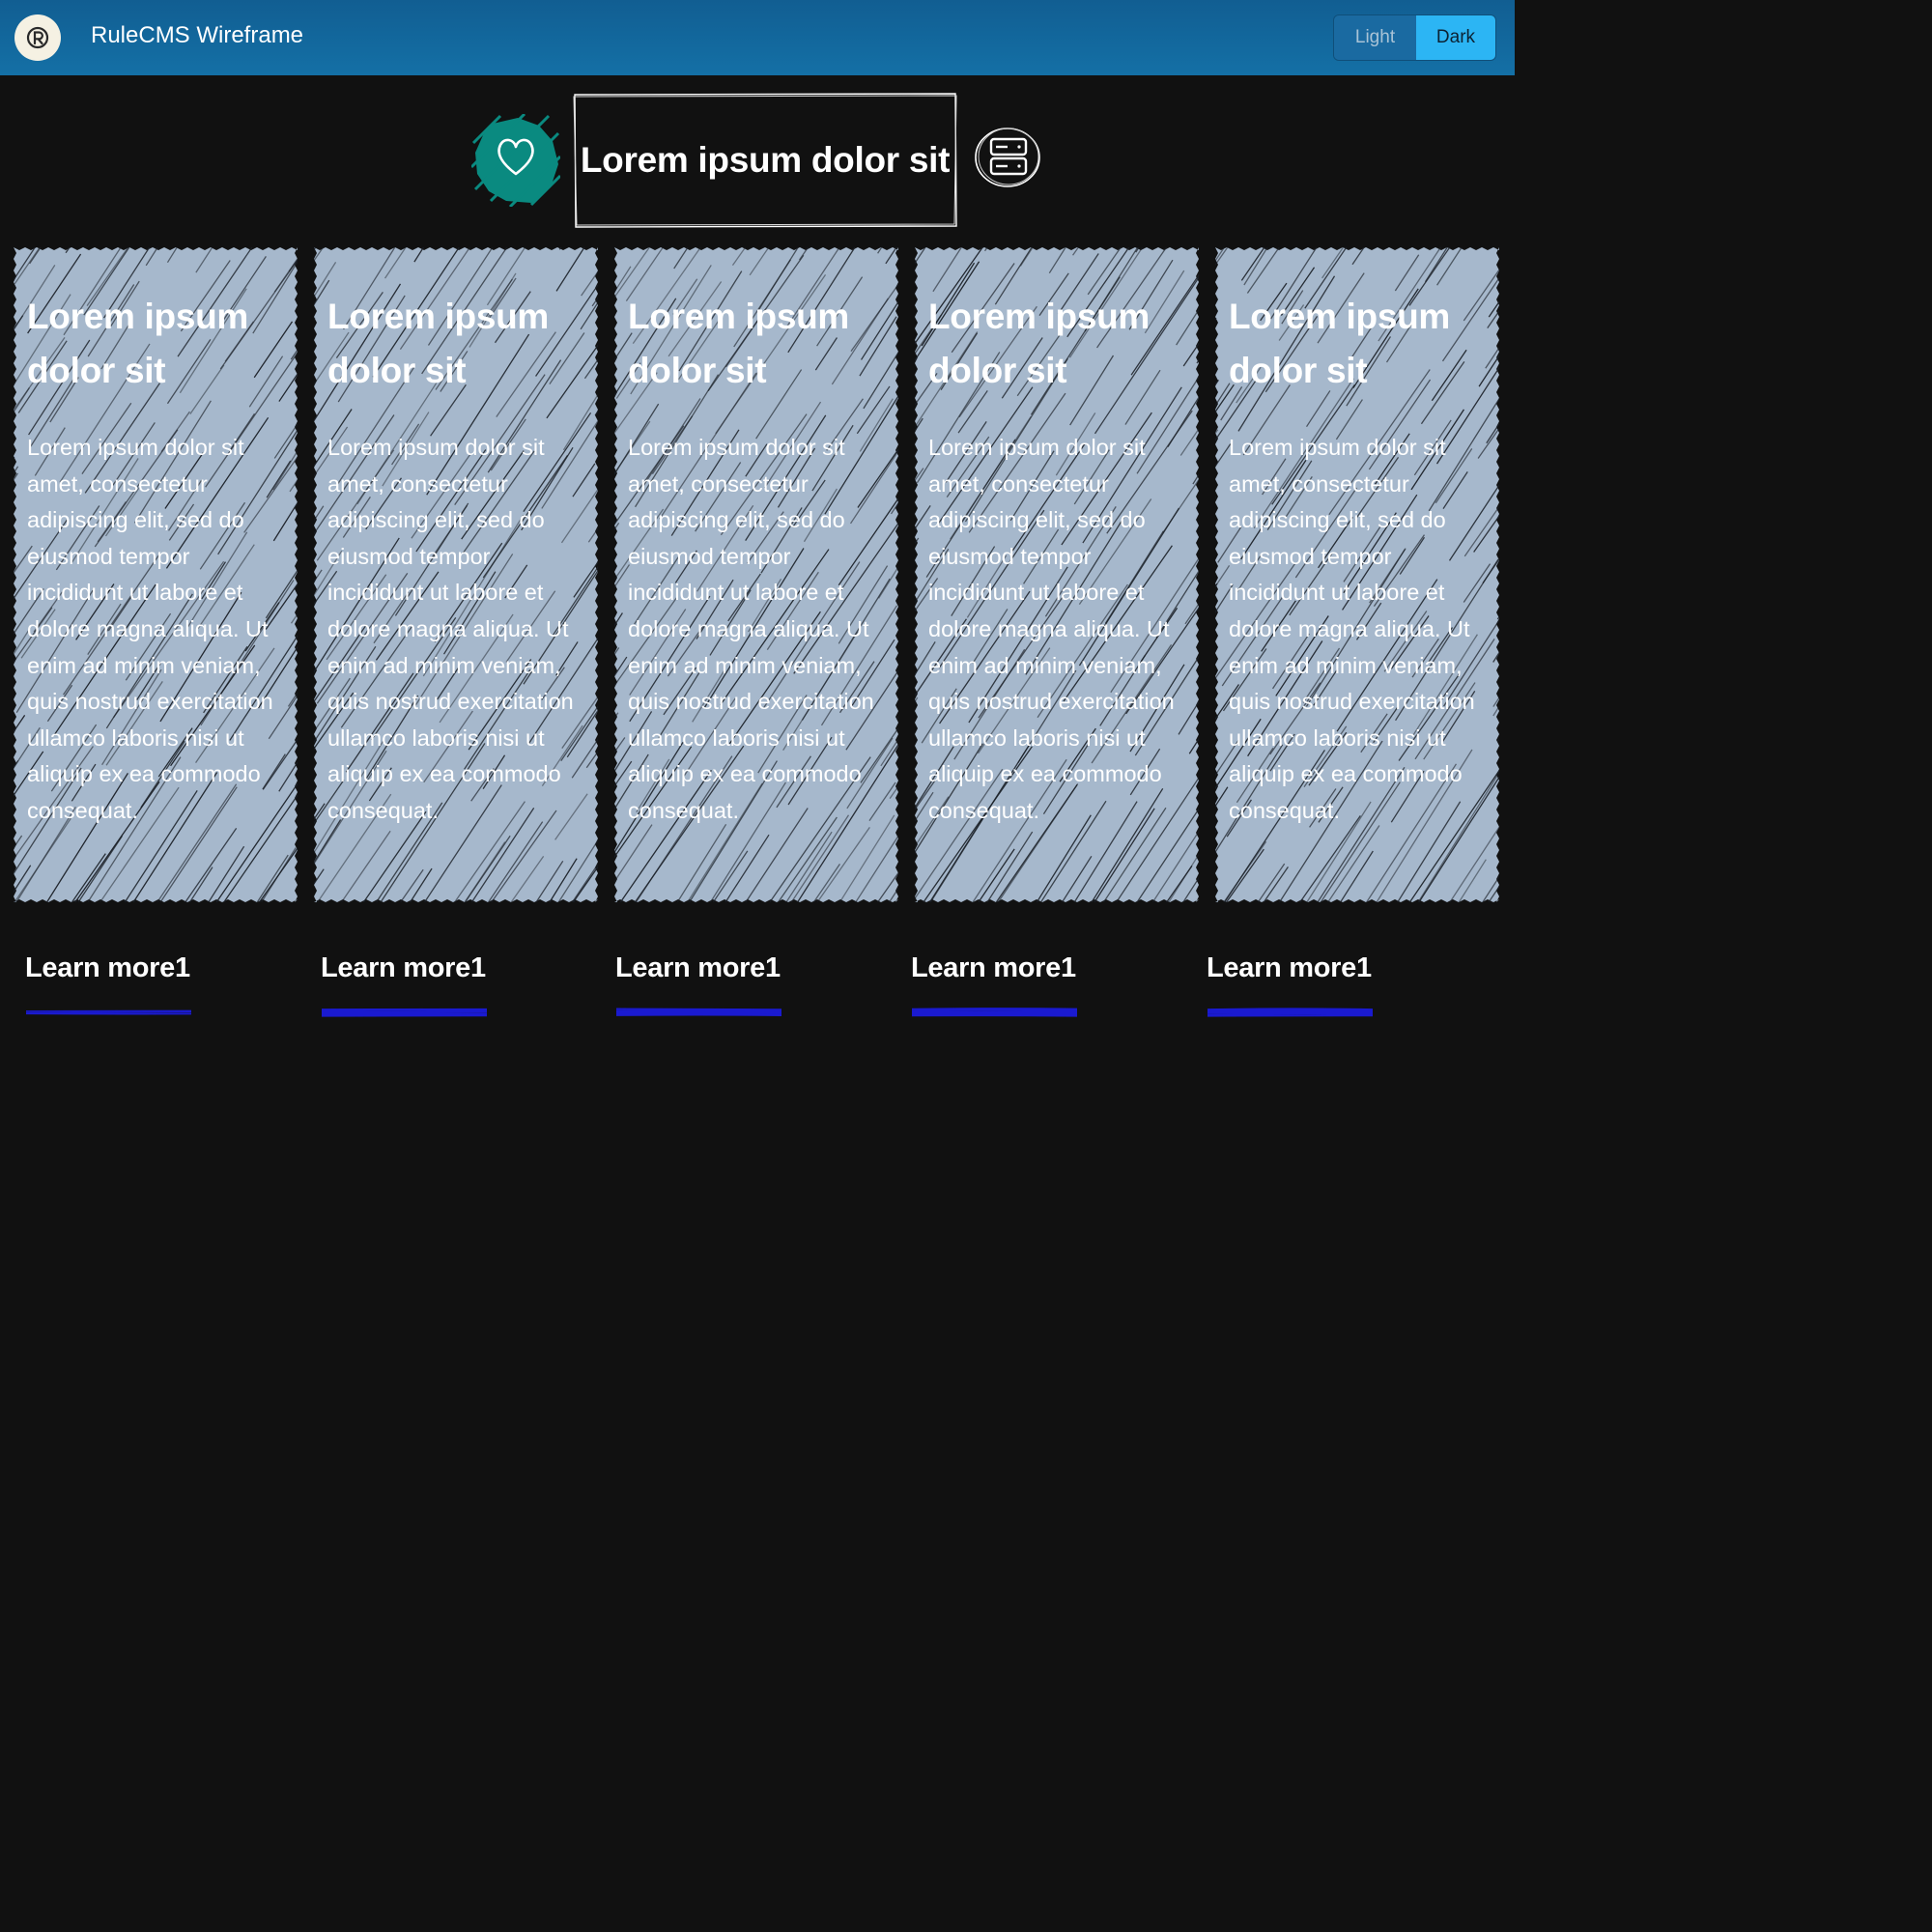 This screenshot has width=1932, height=1932. I want to click on rulecms-logo-icon, so click(37, 37).